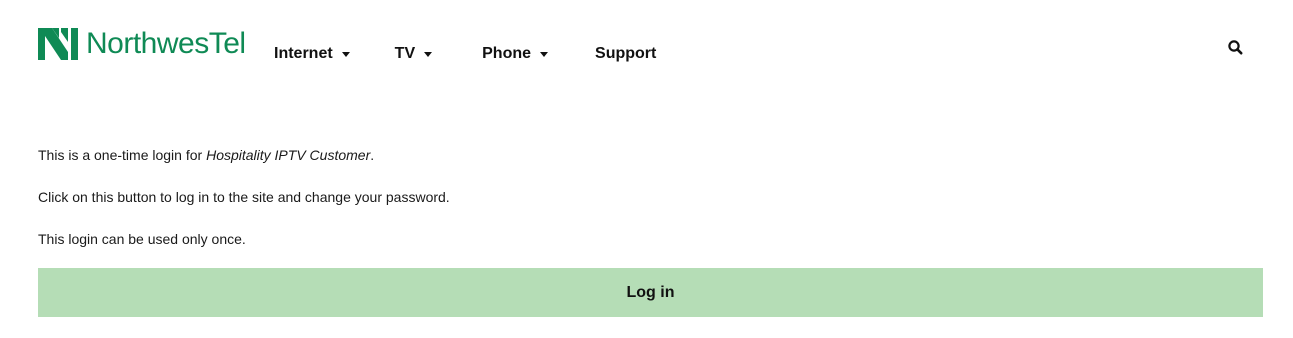 Image resolution: width=1293 pixels, height=338 pixels. I want to click on log-in-button: Log in, so click(650, 292).